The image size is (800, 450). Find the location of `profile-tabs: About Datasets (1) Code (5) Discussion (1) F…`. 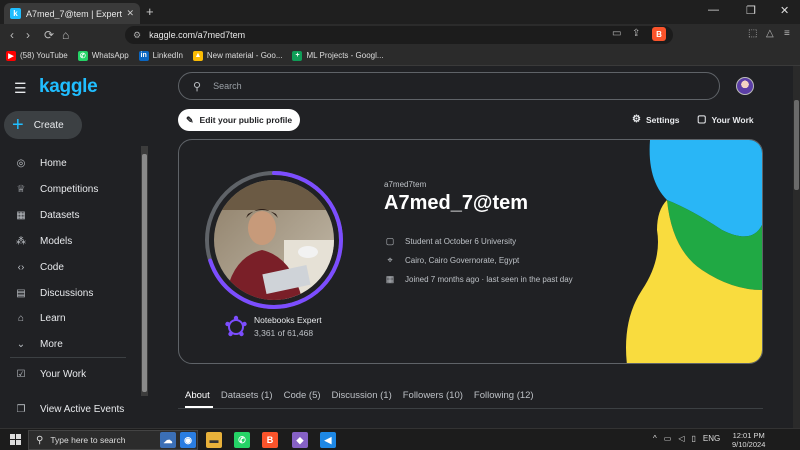

profile-tabs: About Datasets (1) Code (5) Discussion (1) F… is located at coordinates (365, 395).